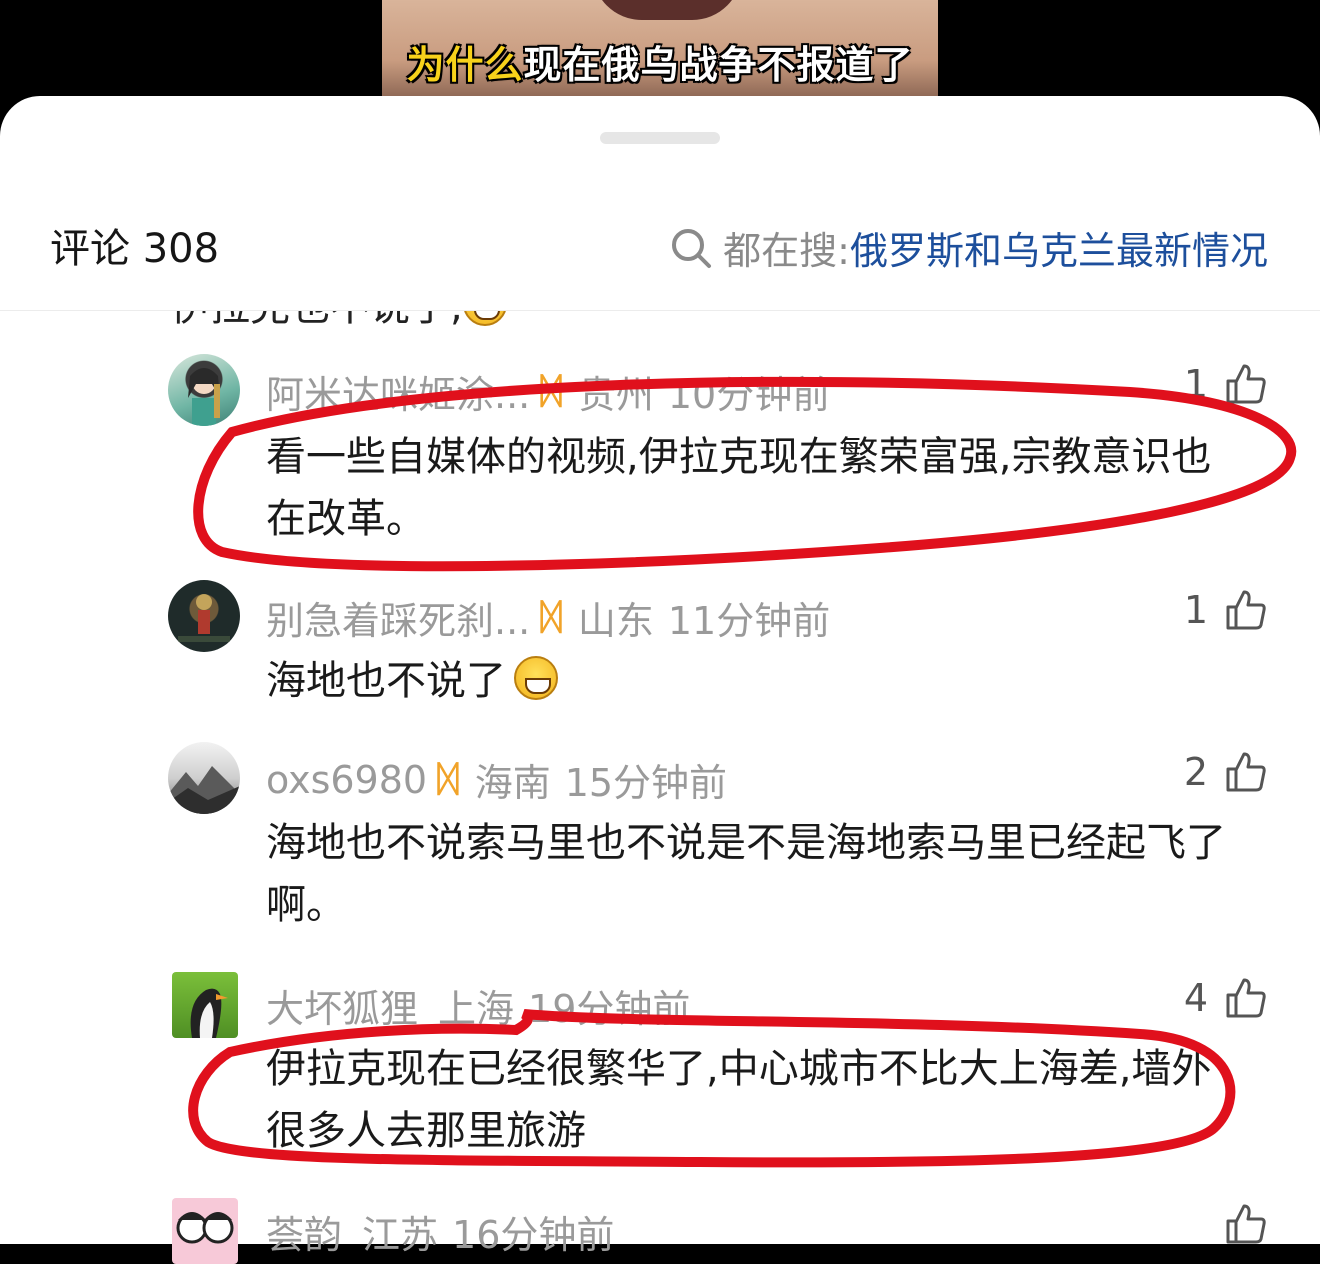 The height and width of the screenshot is (1264, 1320). Describe the element at coordinates (739, 488) in the screenshot. I see `comment-text: 看一些自媒体的视频,伊拉克现在繁荣富强,宗教意识也在改革。` at that location.